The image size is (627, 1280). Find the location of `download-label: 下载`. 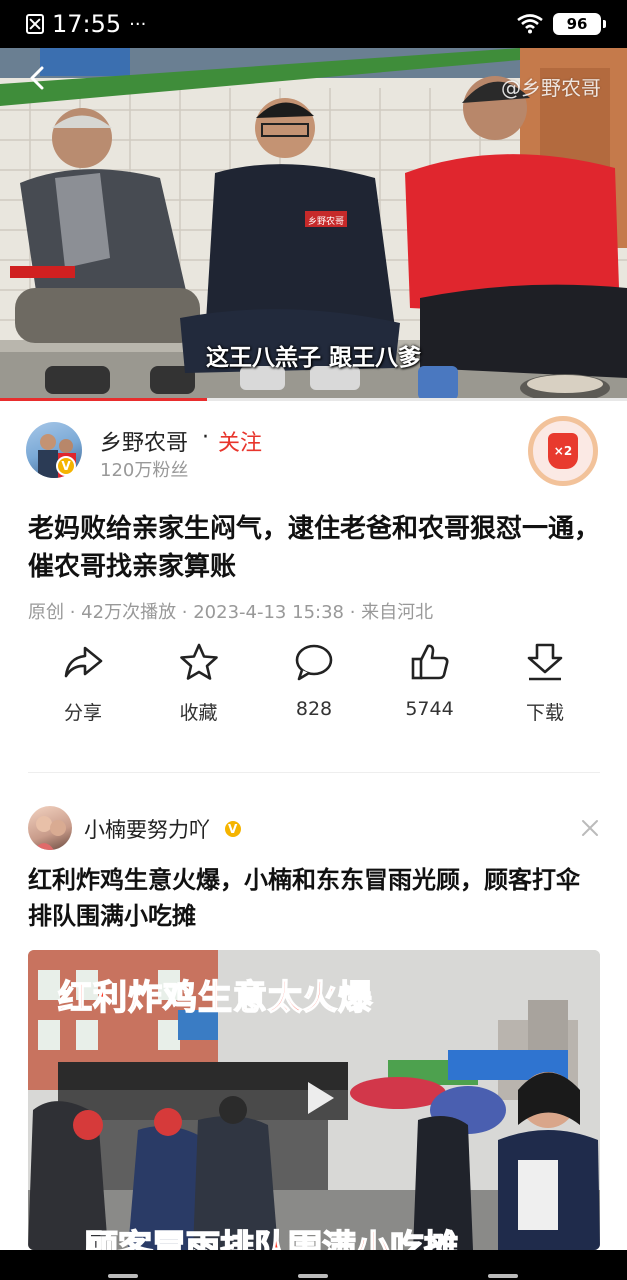

download-label: 下载 is located at coordinates (544, 713).